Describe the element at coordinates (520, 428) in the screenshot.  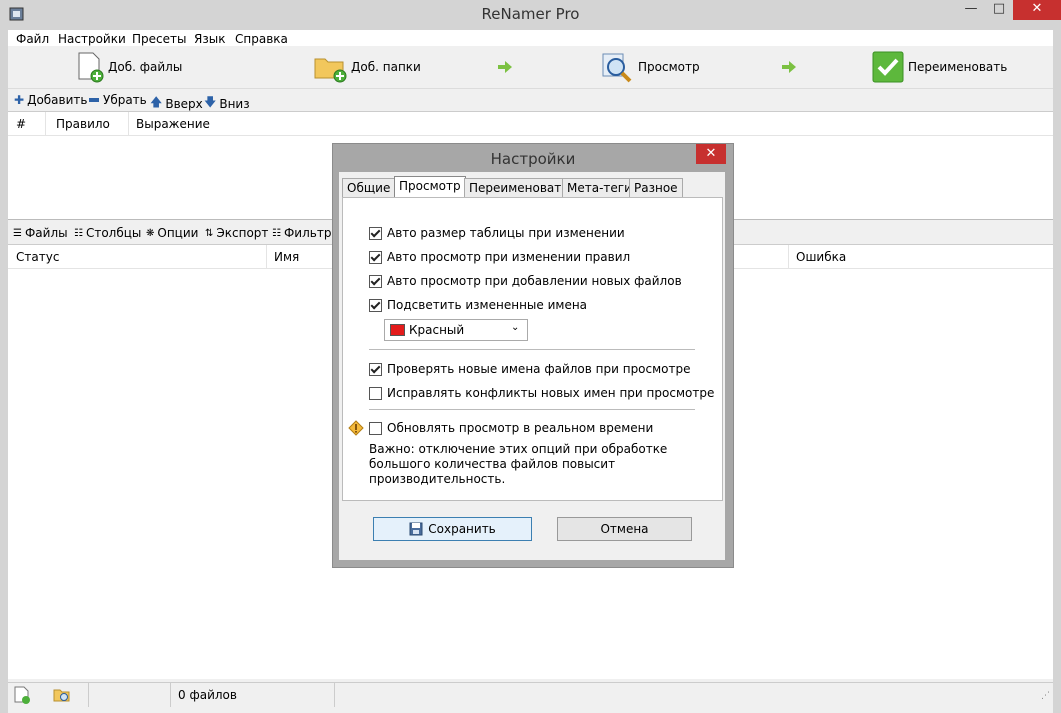
I see `option-label: Обновлять просмотр в реальном времени` at that location.